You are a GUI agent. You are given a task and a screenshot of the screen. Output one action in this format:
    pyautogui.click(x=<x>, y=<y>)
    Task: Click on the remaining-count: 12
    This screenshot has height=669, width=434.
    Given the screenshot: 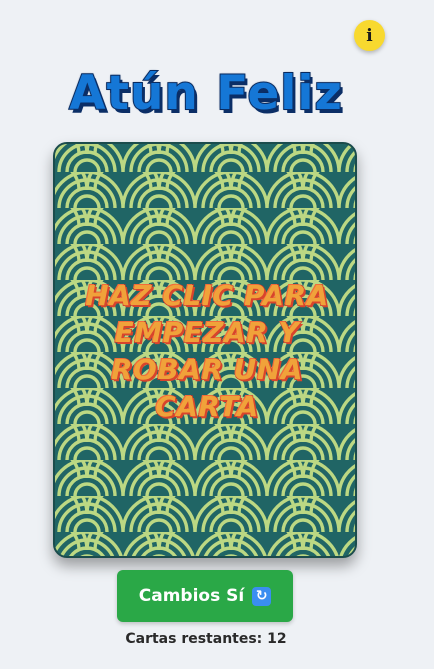 What is the action you would take?
    pyautogui.click(x=277, y=639)
    